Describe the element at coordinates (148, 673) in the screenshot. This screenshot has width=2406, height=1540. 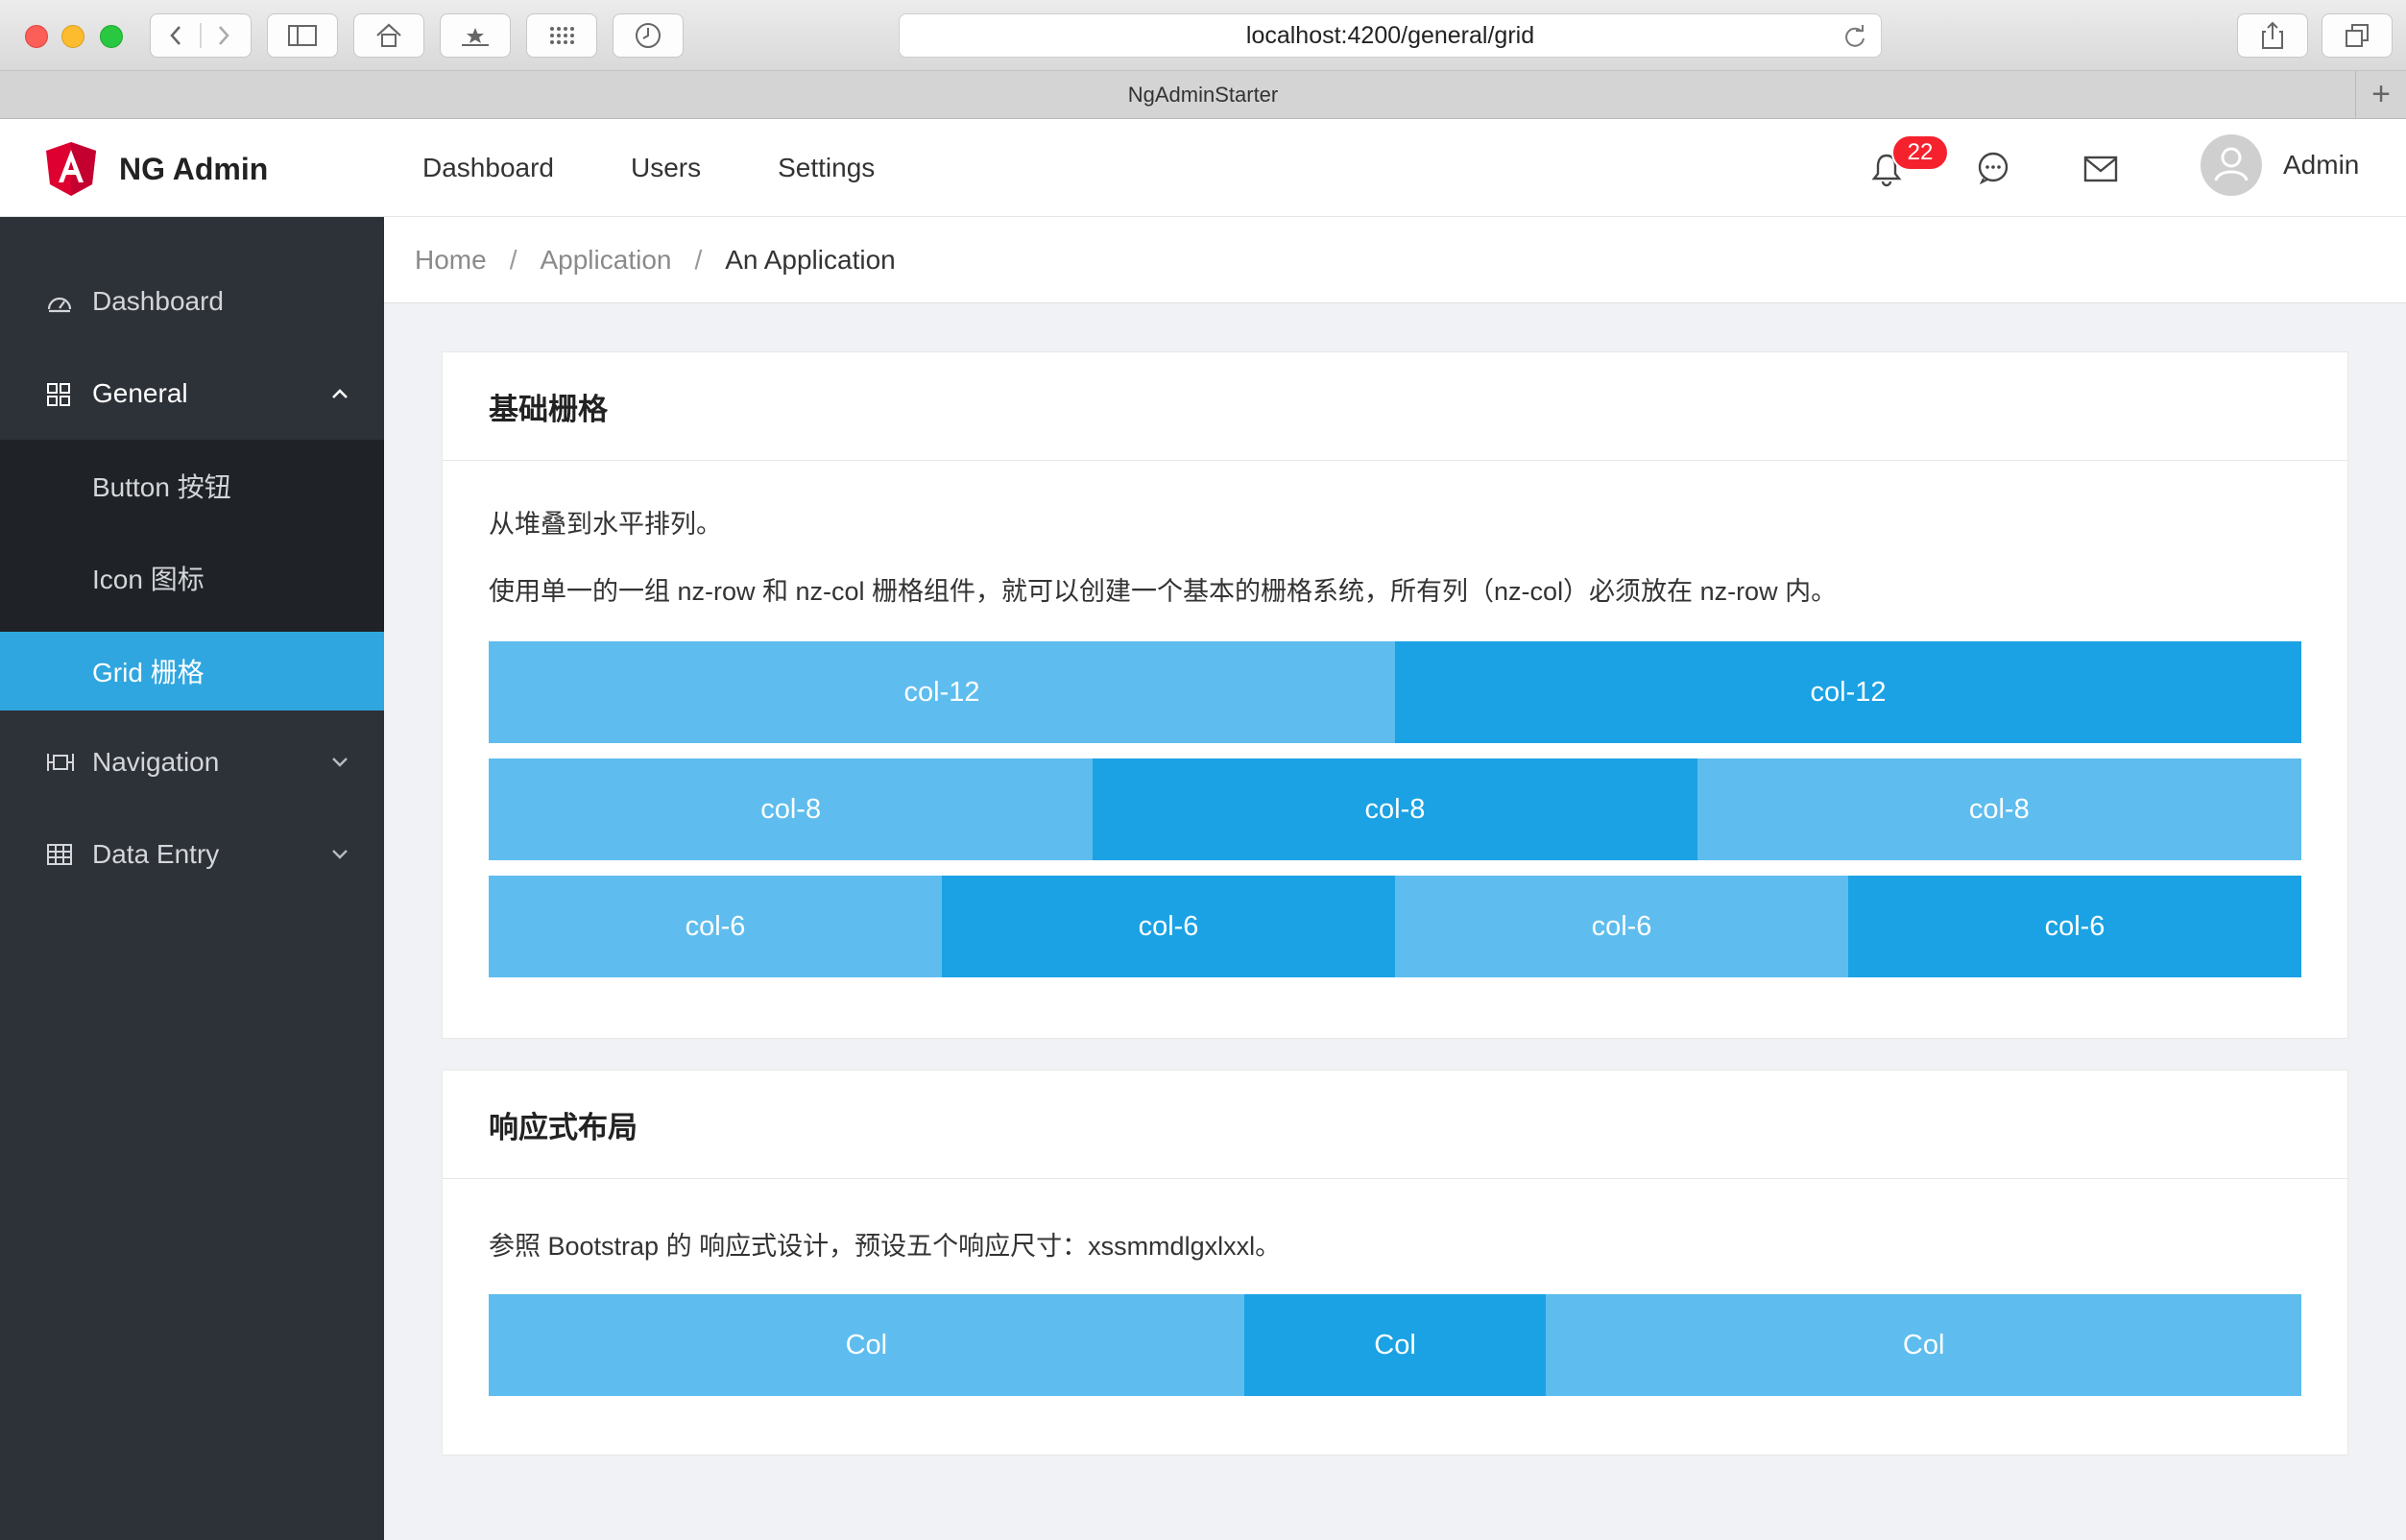
I see `sidebar-item-label: Grid 栅格` at that location.